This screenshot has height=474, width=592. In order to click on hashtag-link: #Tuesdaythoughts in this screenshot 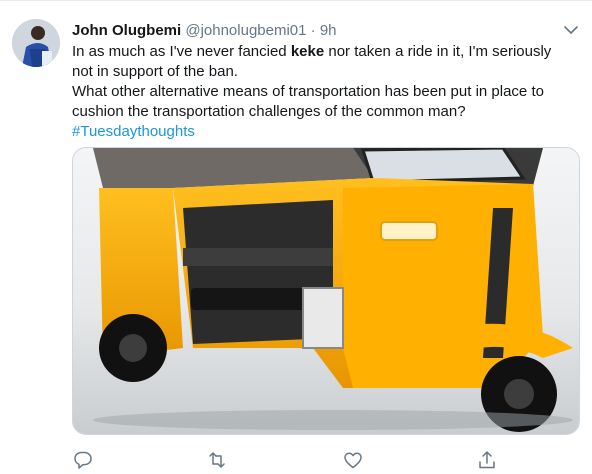, I will do `click(133, 131)`.